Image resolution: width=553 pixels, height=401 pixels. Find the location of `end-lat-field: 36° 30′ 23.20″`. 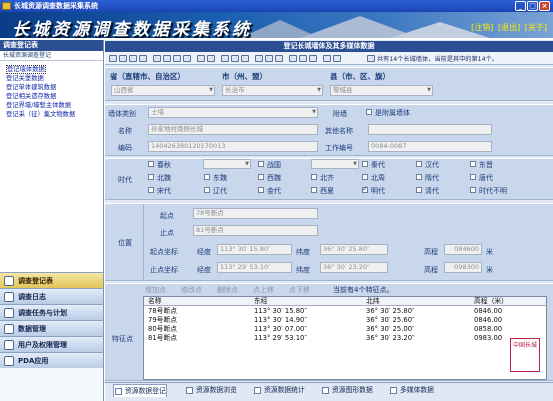

end-lat-field: 36° 30′ 23.20″ is located at coordinates (354, 267).